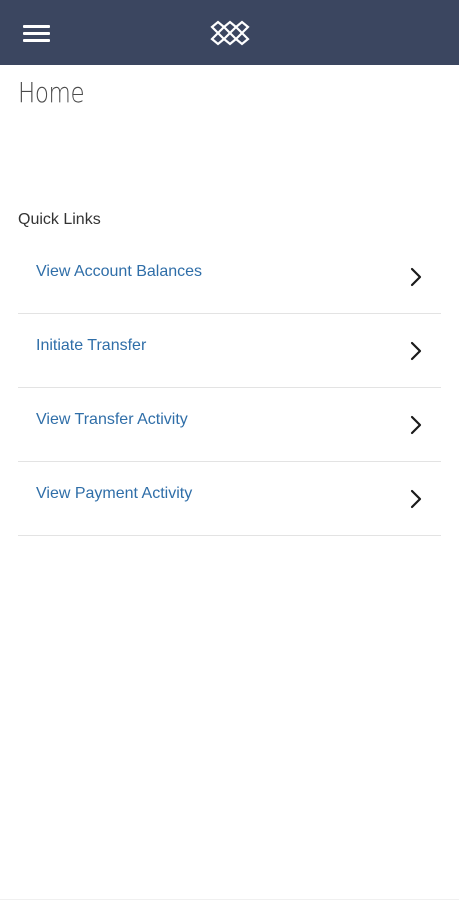  I want to click on top-app-bar, so click(229, 32).